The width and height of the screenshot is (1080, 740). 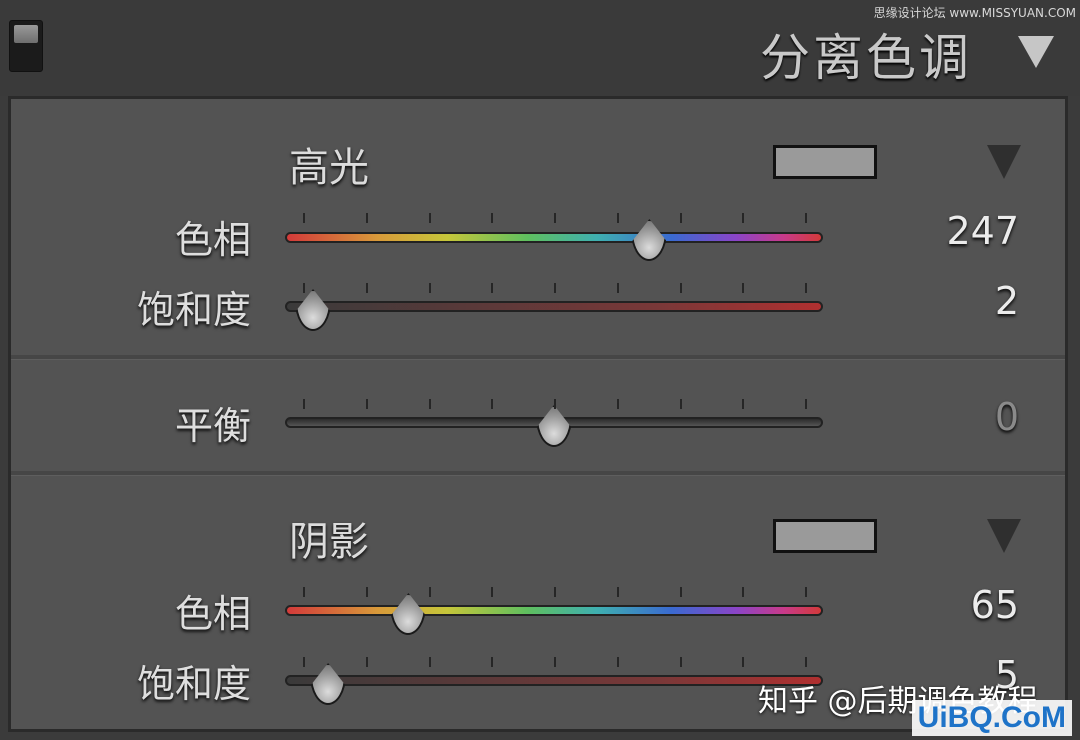 What do you see at coordinates (313, 310) in the screenshot?
I see `highlights-saturation-thumb` at bounding box center [313, 310].